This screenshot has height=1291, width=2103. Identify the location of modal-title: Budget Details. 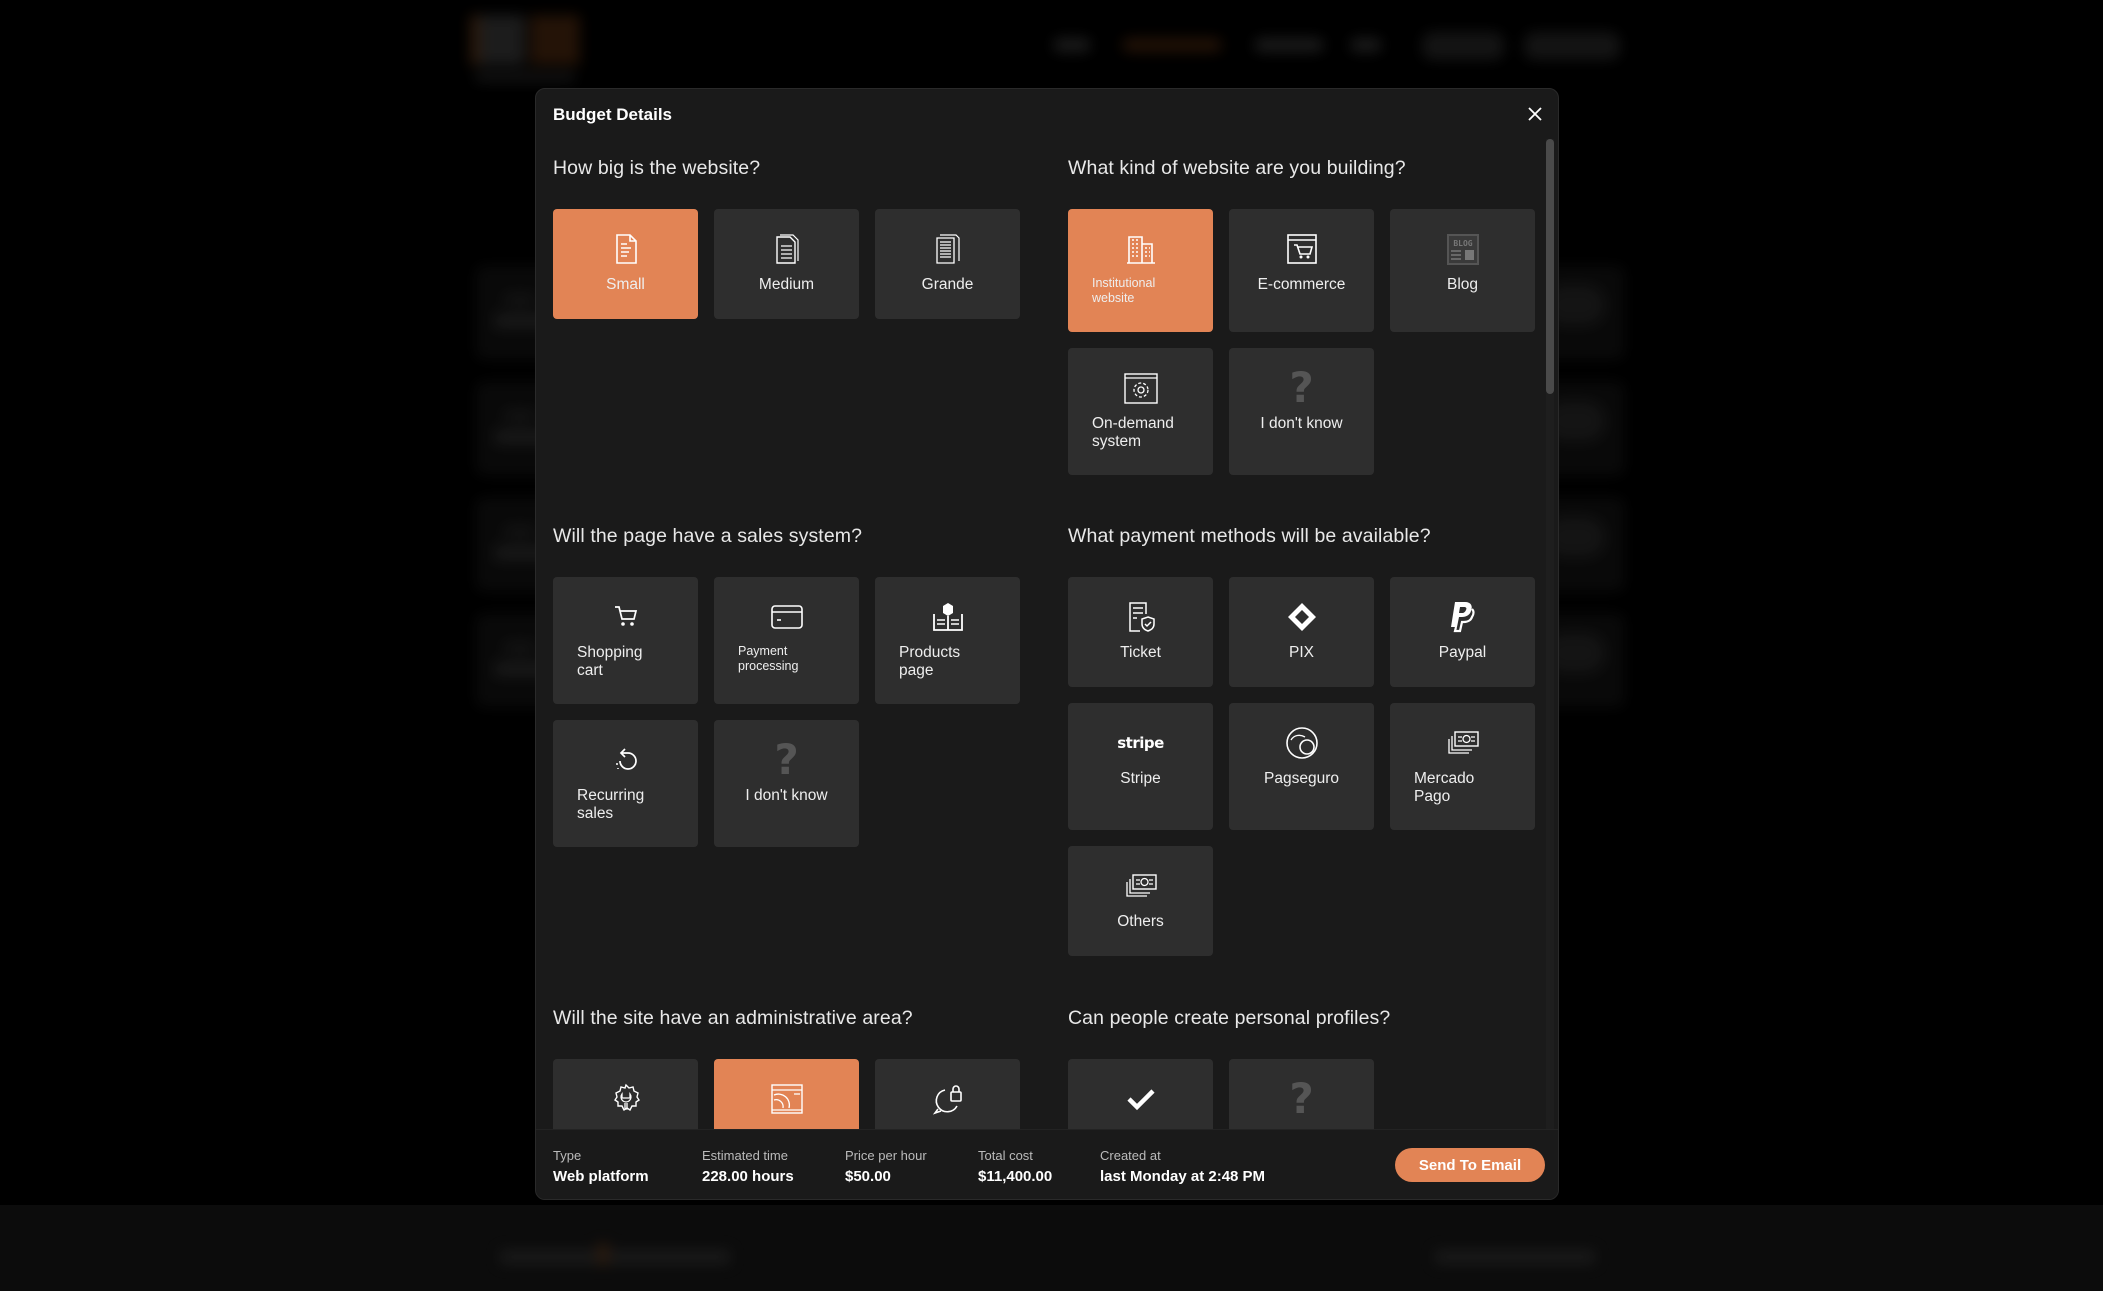
(613, 114).